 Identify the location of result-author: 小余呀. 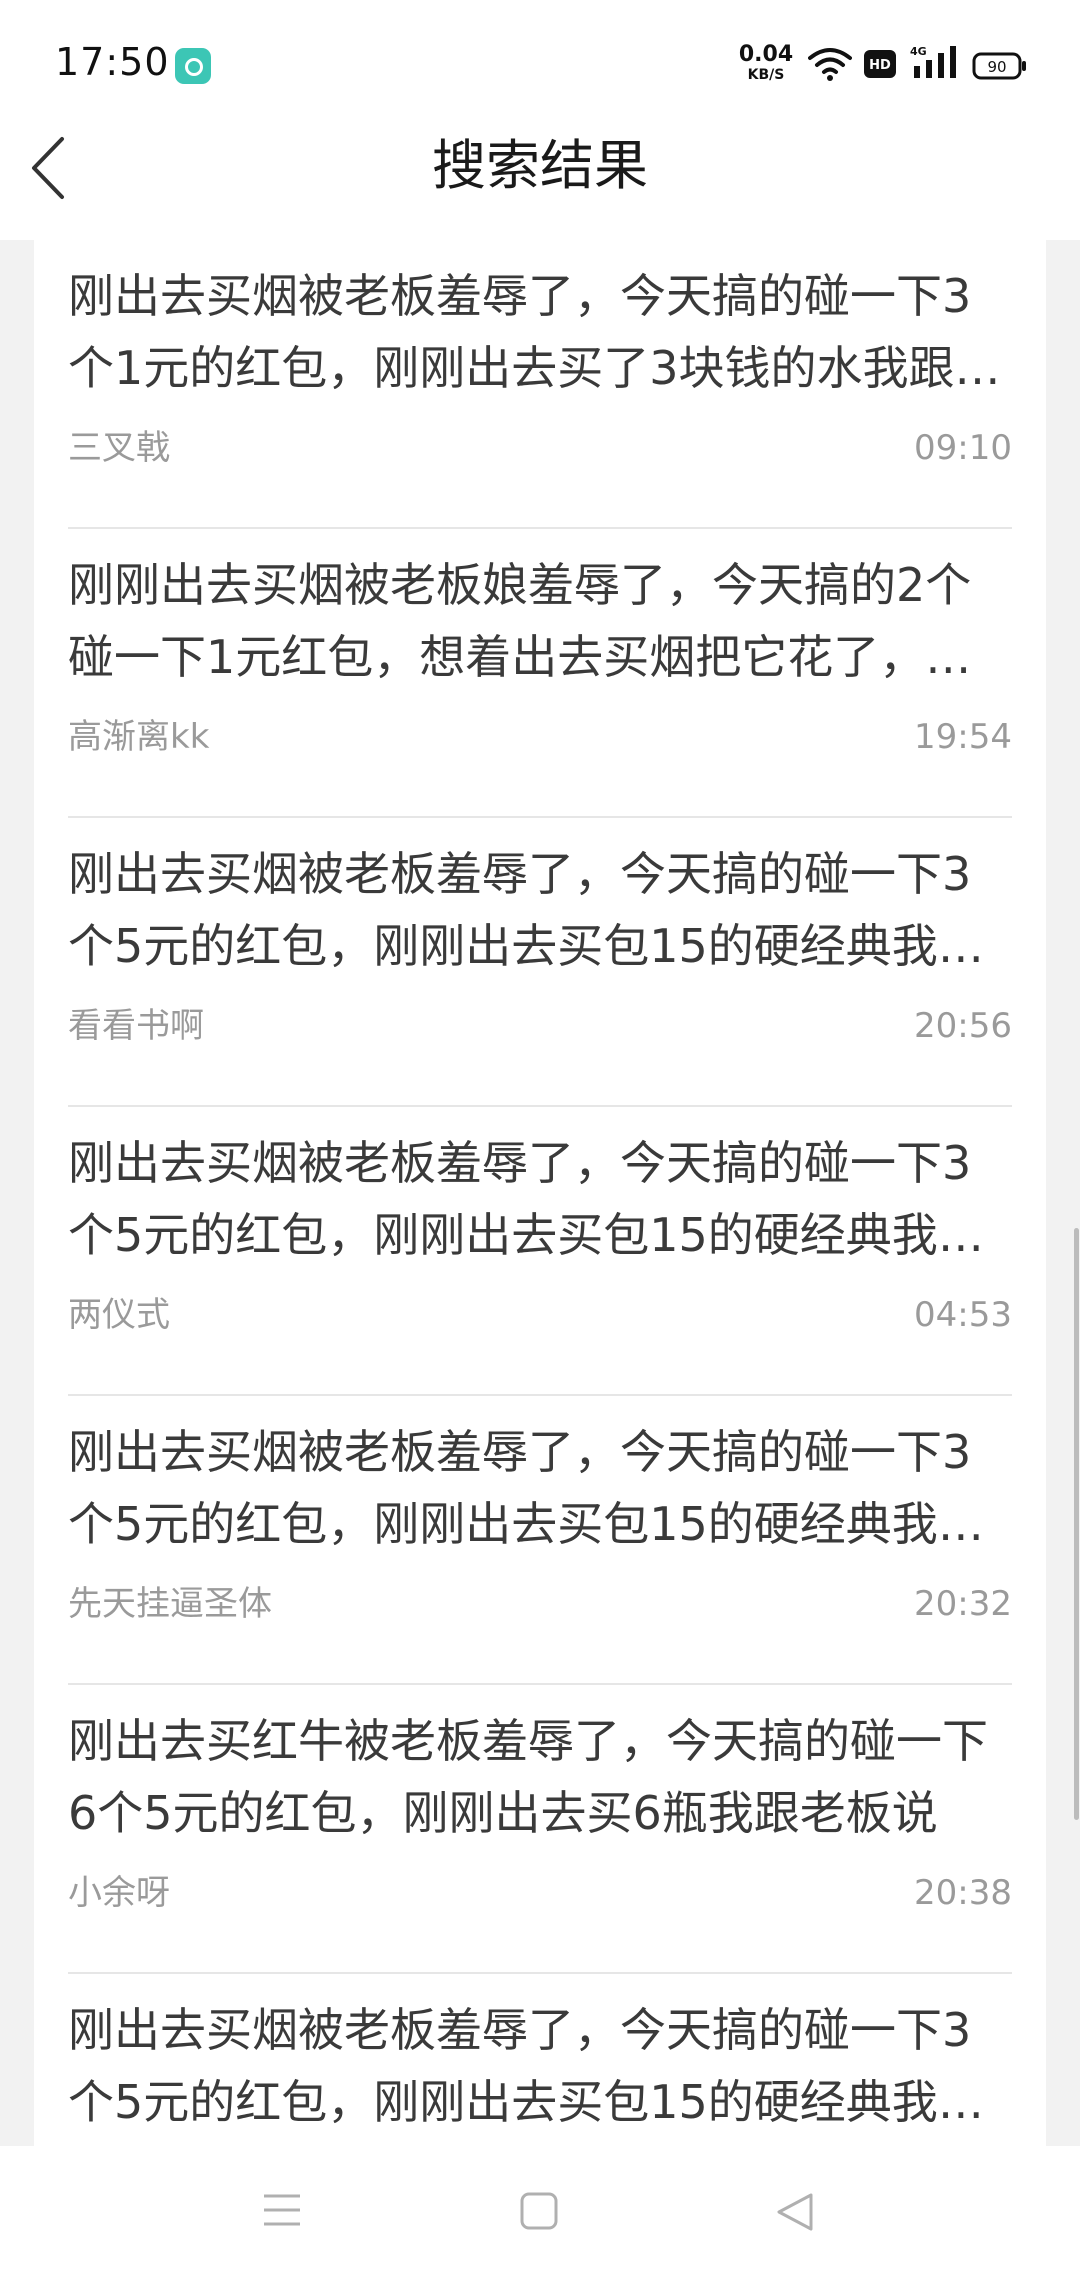
(119, 1893).